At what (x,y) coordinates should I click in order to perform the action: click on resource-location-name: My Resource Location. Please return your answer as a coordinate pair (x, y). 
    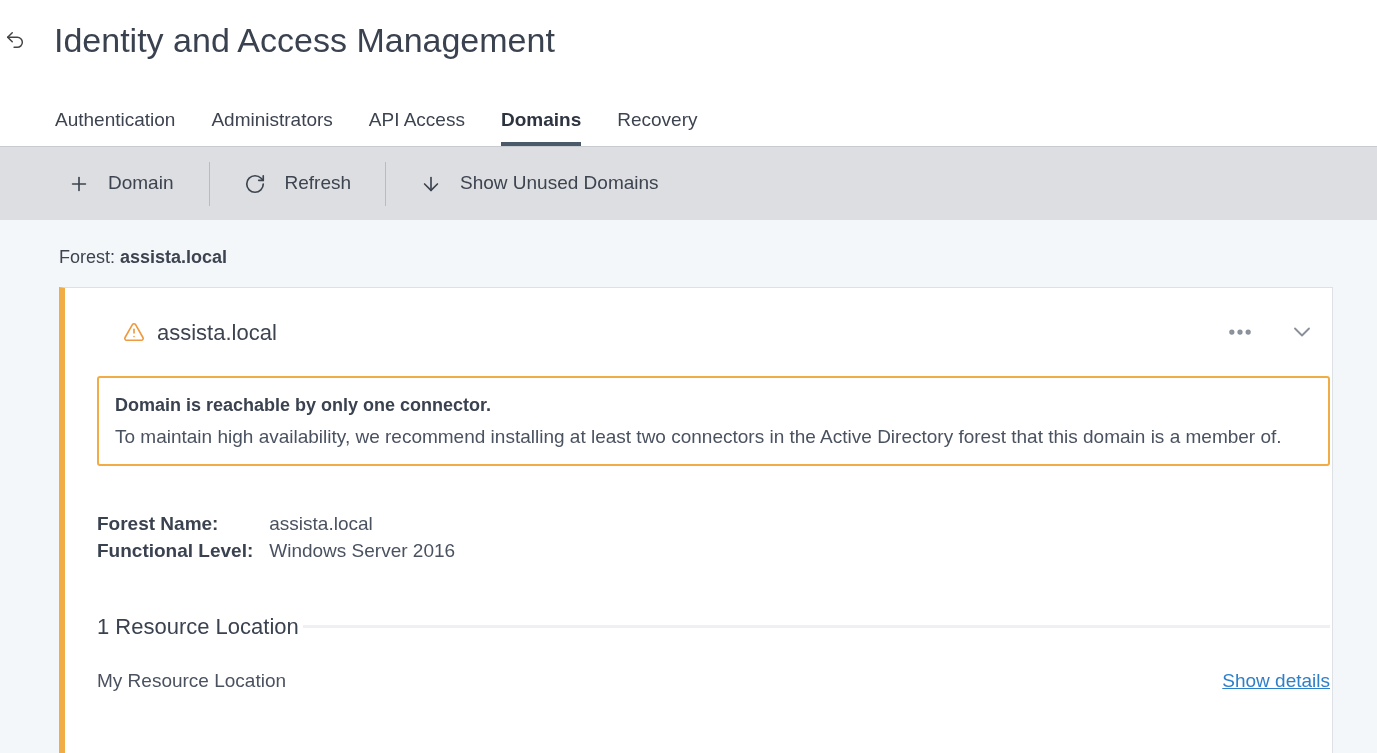
    Looking at the image, I should click on (192, 681).